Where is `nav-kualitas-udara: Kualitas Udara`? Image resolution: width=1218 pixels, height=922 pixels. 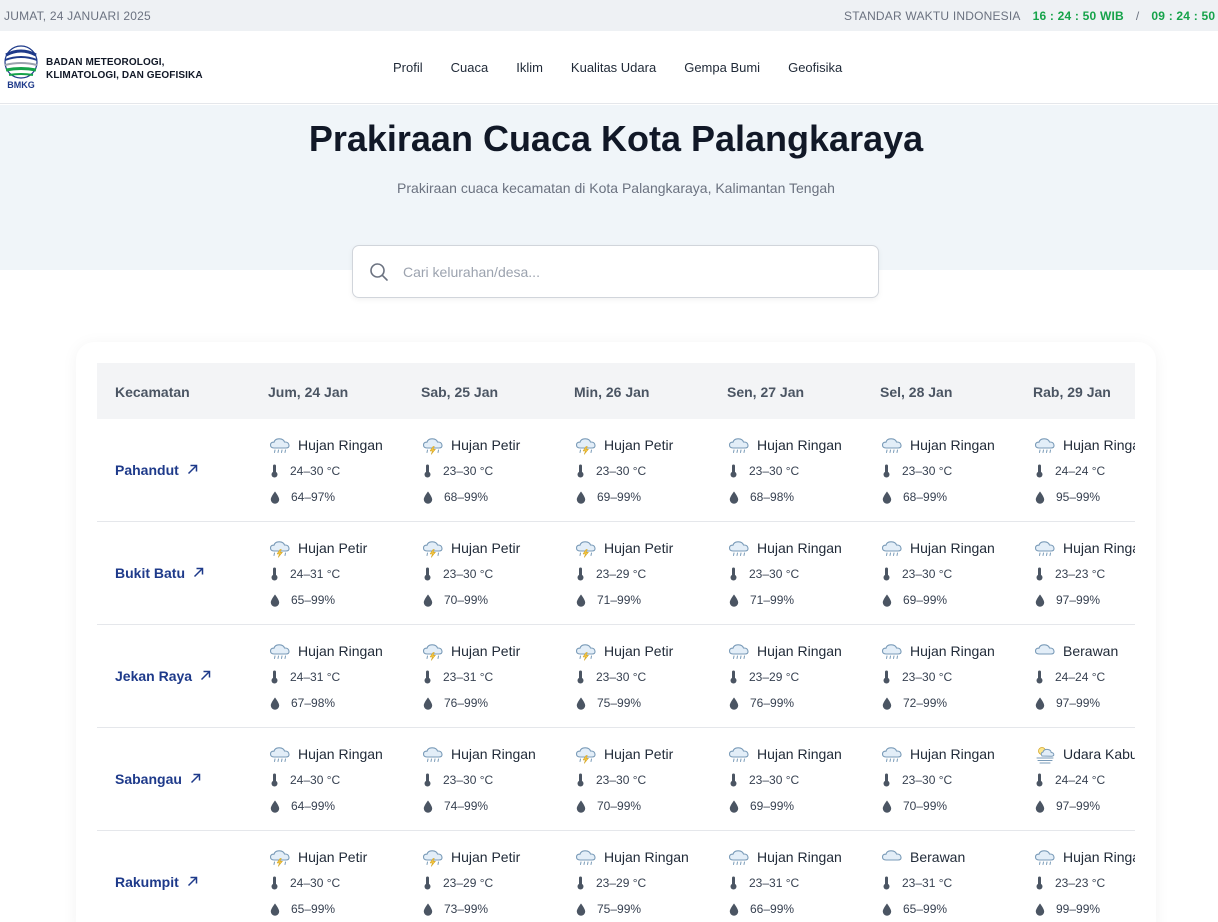 nav-kualitas-udara: Kualitas Udara is located at coordinates (613, 67).